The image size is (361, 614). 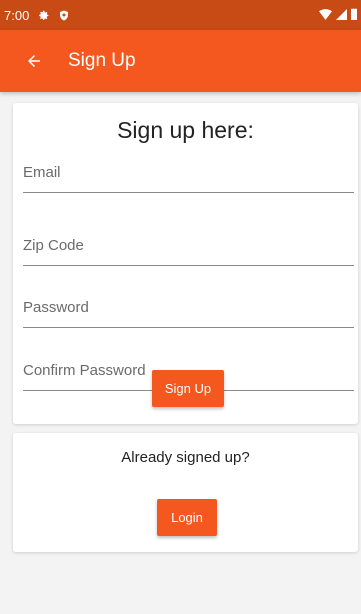 I want to click on login-prompt: Already signed up?, so click(x=185, y=457).